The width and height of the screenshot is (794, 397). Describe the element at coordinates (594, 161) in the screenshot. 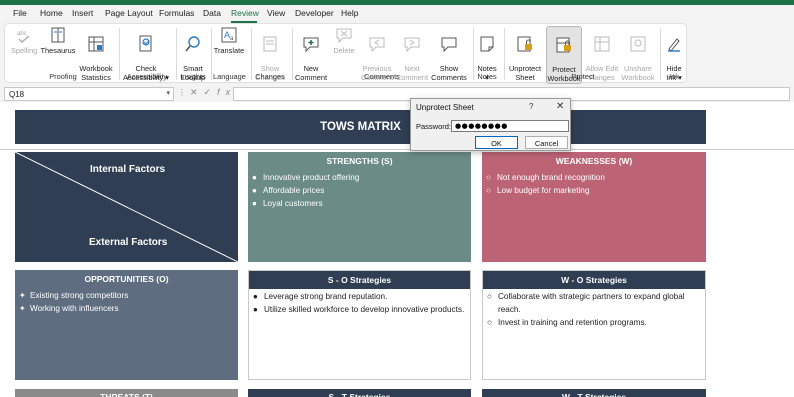

I see `weaknesses-title: WEAKNESSES (W)` at that location.